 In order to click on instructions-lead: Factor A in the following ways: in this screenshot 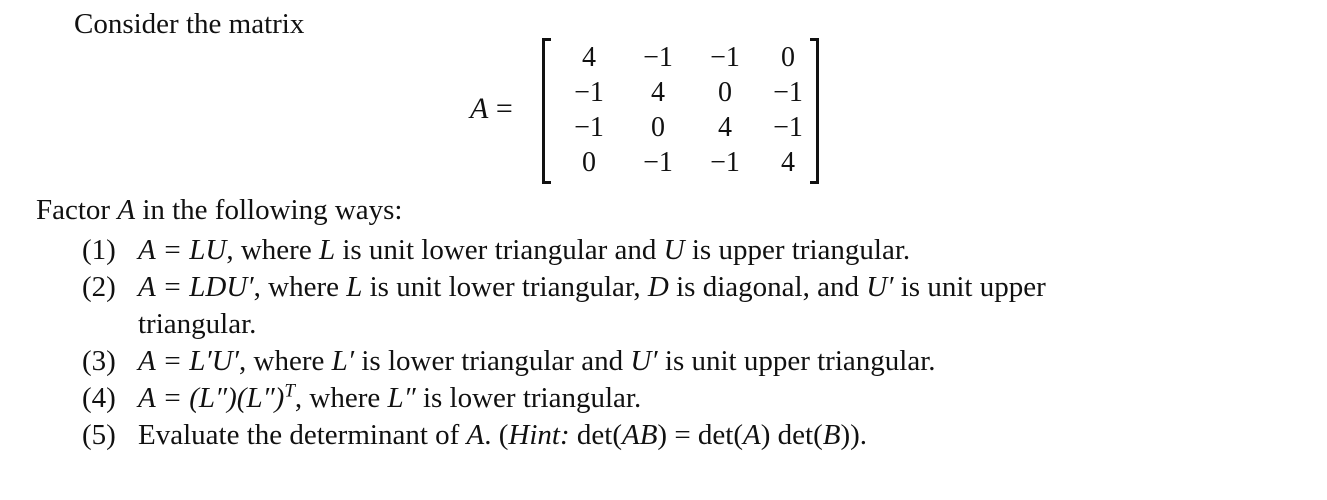, I will do `click(219, 210)`.